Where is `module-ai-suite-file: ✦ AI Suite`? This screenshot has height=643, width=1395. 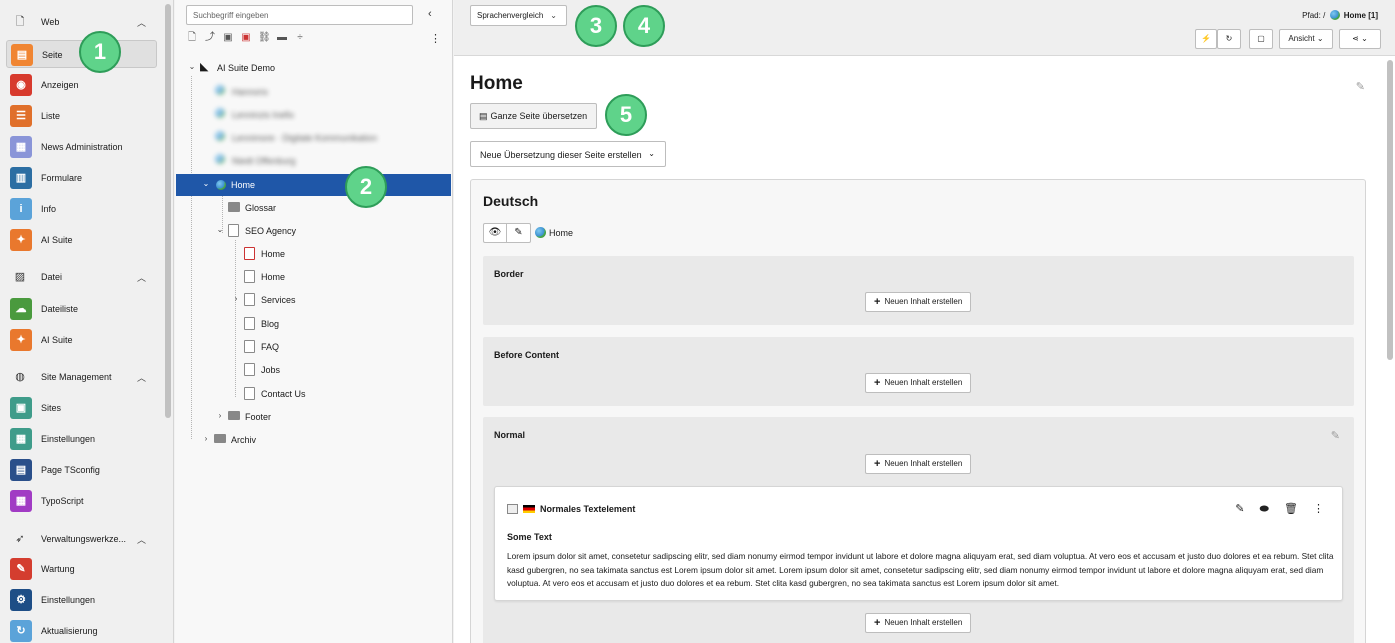 module-ai-suite-file: ✦ AI Suite is located at coordinates (81, 340).